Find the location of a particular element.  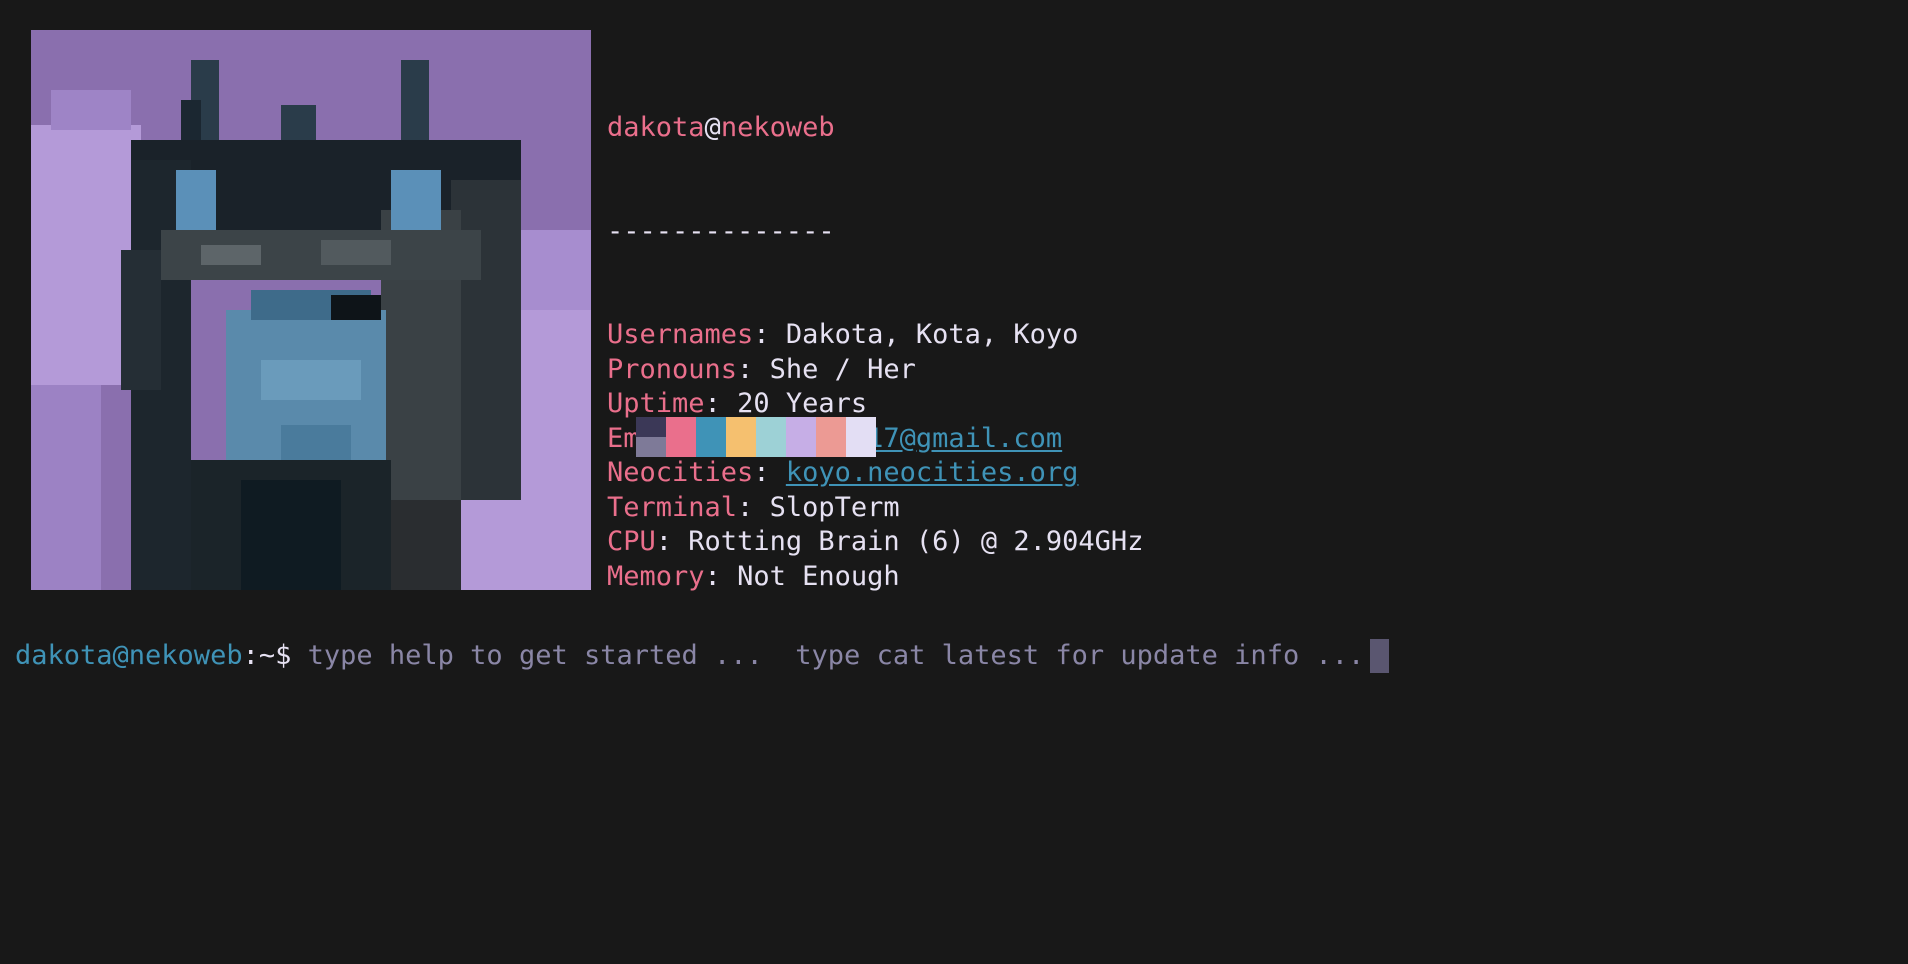

info-key: Usernames is located at coordinates (680, 334).